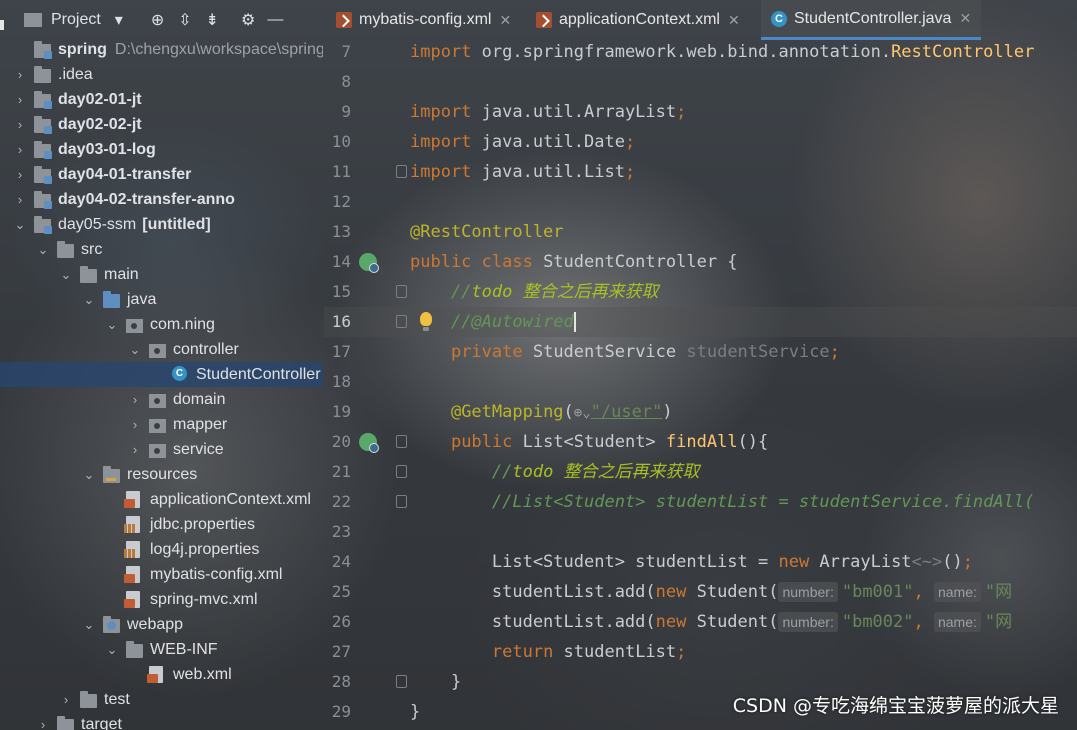 The height and width of the screenshot is (730, 1077). Describe the element at coordinates (248, 20) in the screenshot. I see `gear-icon: ⚙` at that location.